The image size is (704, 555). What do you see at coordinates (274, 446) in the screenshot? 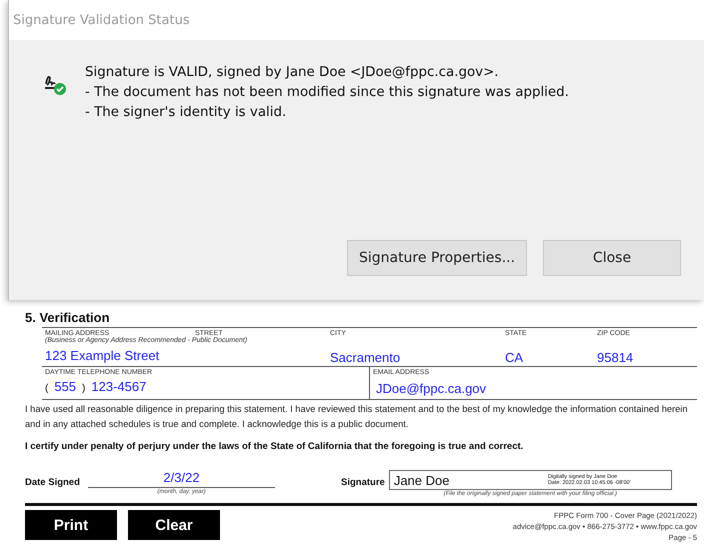
I see `certification-text: I certify under penalty of perjury under the laws of the State of California that the foregoing is true and correct.` at bounding box center [274, 446].